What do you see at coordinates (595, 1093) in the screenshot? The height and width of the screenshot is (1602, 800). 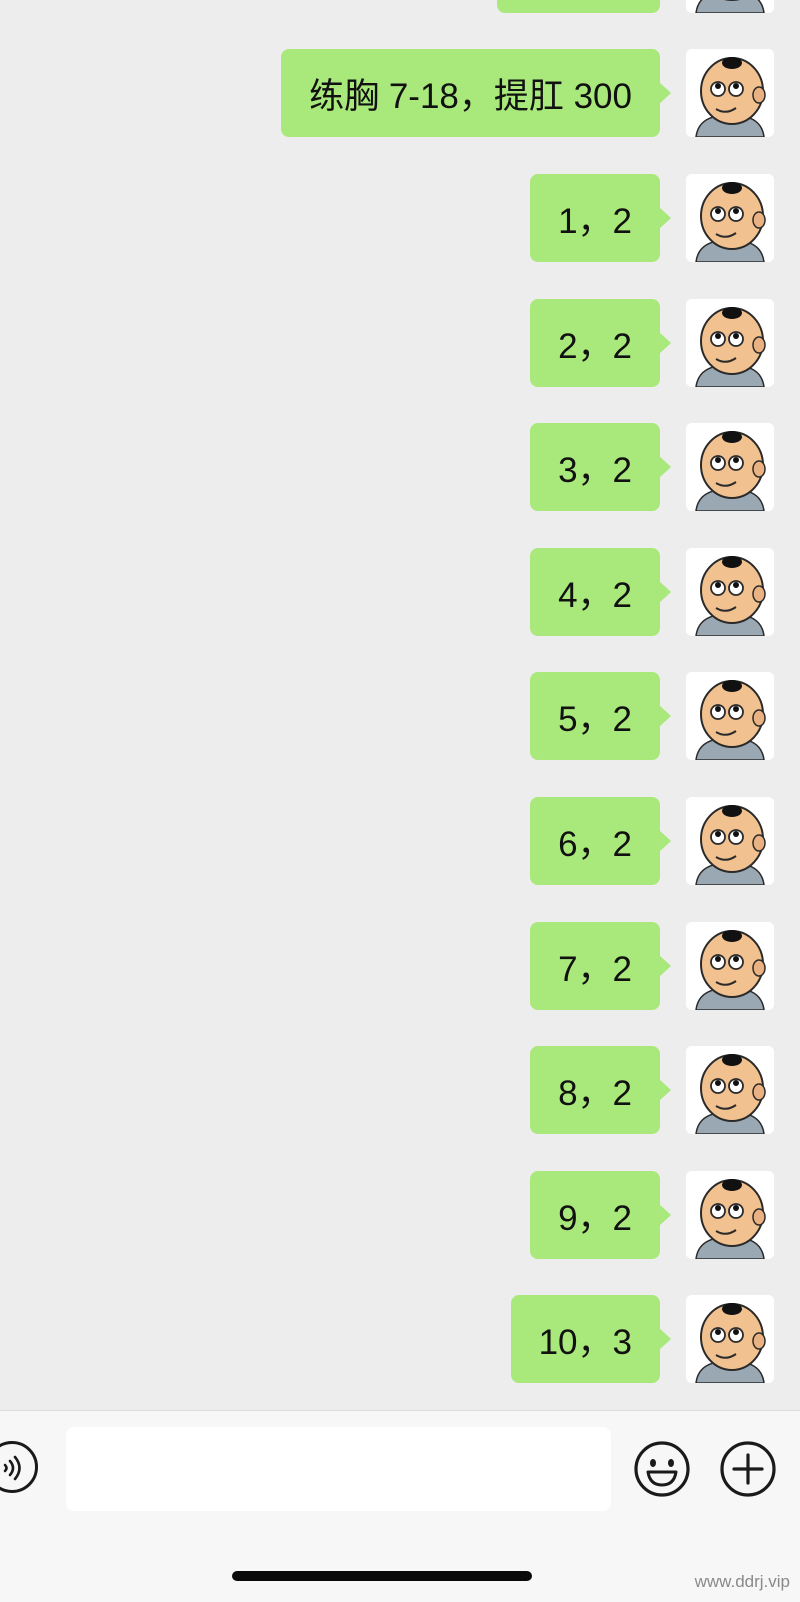 I see `message-text: 8，2` at bounding box center [595, 1093].